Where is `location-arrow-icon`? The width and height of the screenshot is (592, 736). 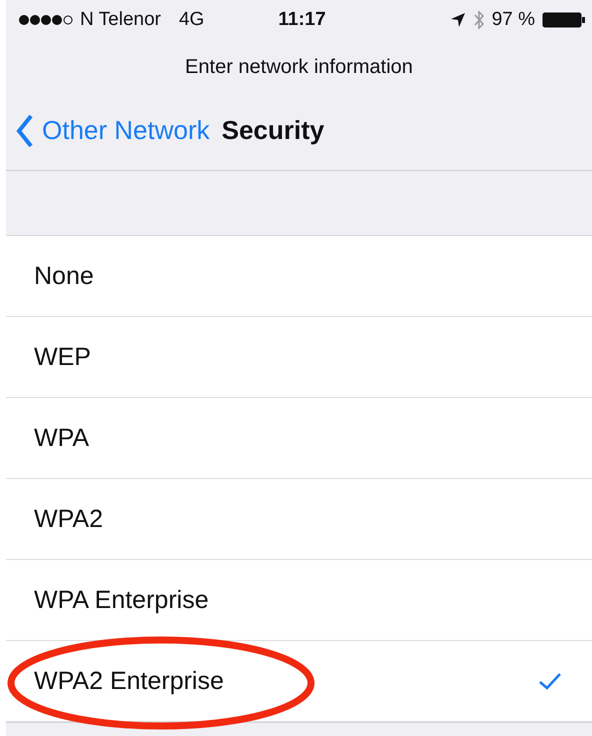
location-arrow-icon is located at coordinates (458, 20).